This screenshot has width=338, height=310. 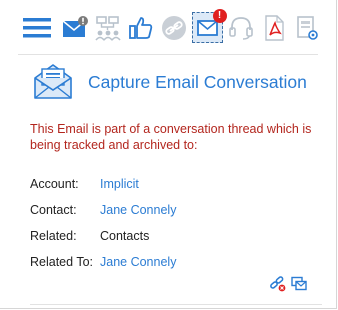 I want to click on link-button, so click(x=174, y=28).